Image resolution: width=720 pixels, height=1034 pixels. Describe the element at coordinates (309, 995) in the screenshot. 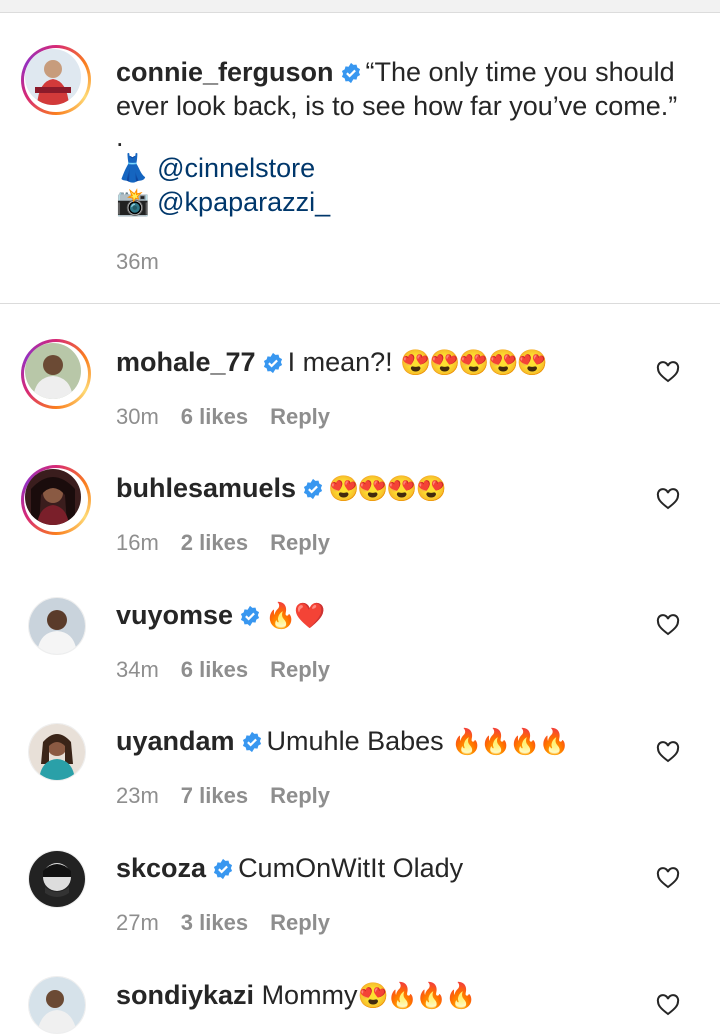

I see `comment-text: Mommy` at that location.